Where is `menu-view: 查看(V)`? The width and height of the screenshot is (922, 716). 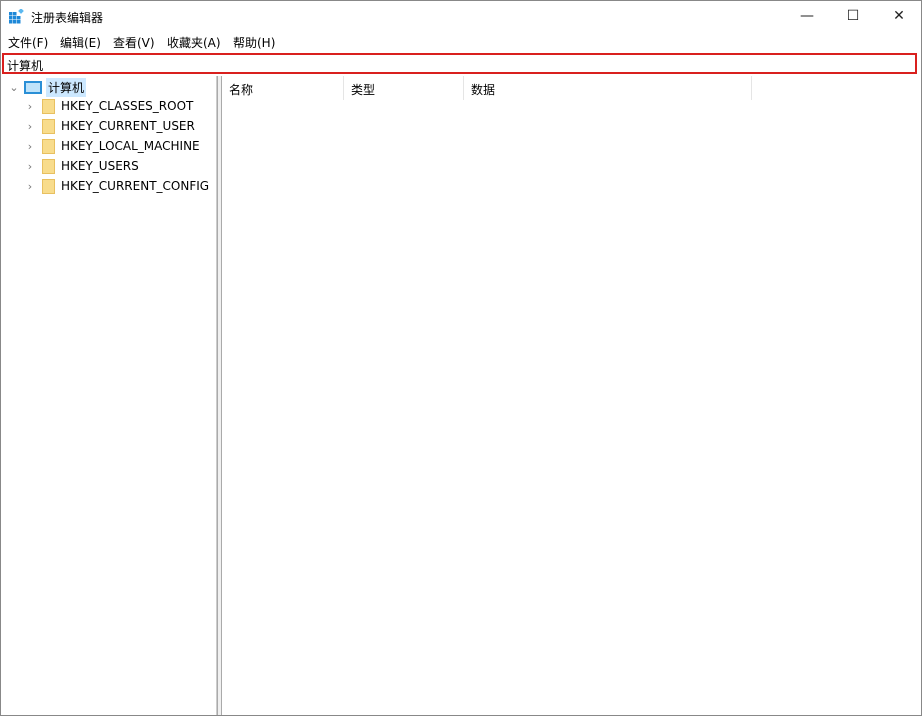
menu-view: 查看(V) is located at coordinates (134, 42).